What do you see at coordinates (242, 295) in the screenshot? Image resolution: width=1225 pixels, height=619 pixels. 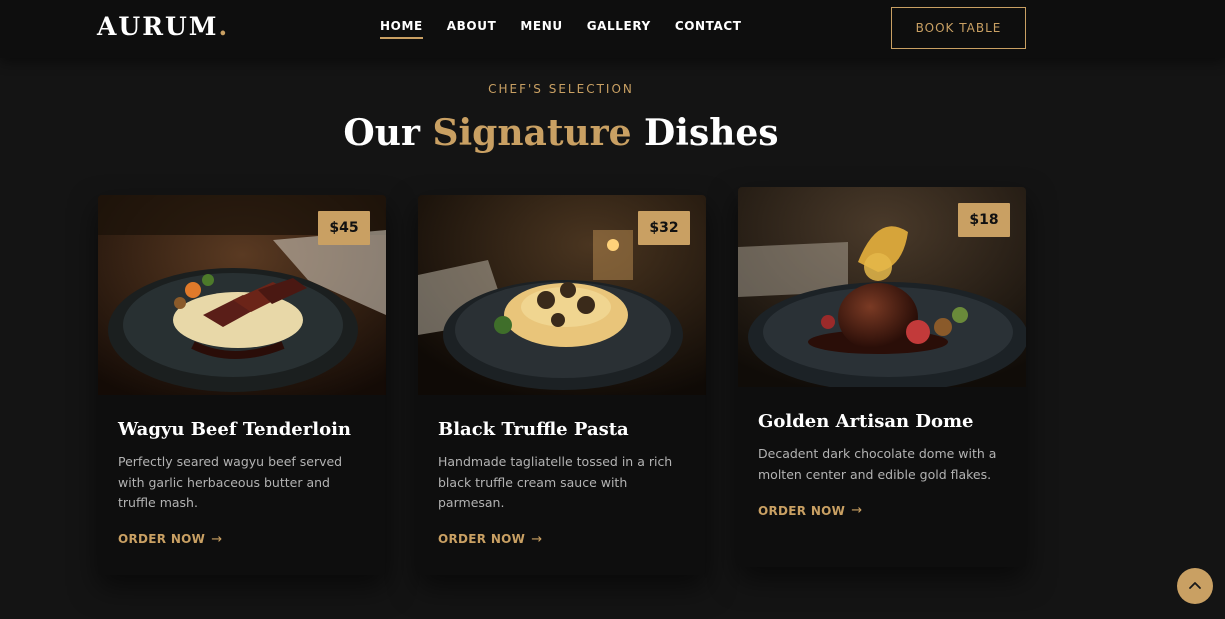 I see `steak-plate-photo: $45` at bounding box center [242, 295].